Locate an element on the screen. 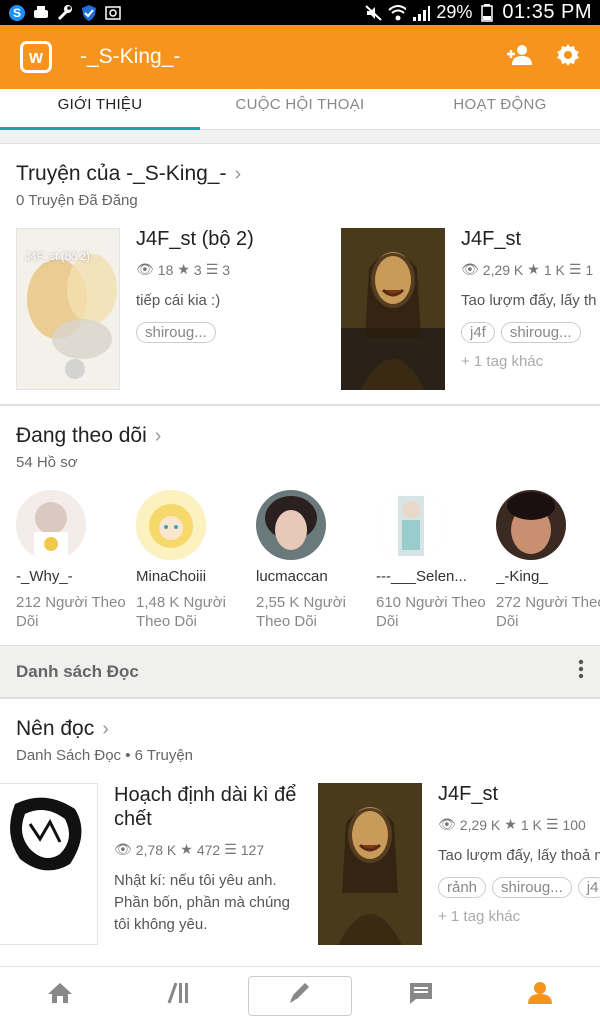 This screenshot has width=600, height=1024. story-tag: j4f is located at coordinates (478, 332).